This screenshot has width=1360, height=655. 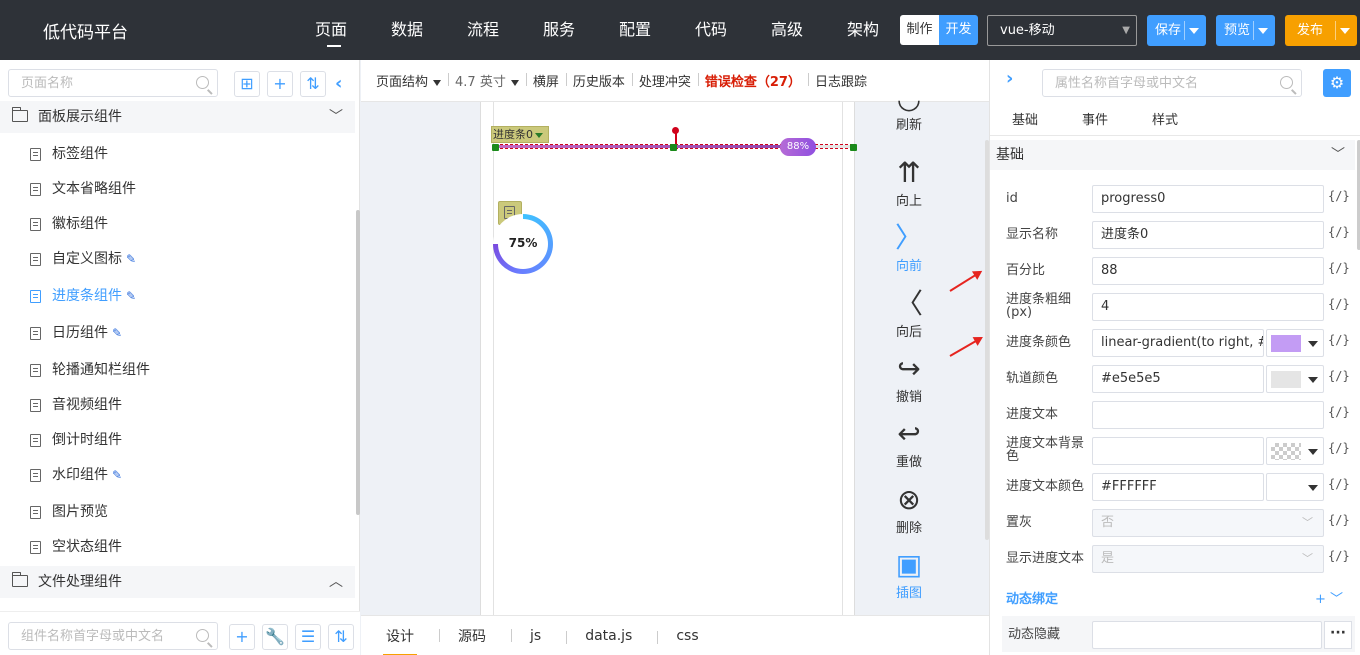 I want to click on progress-text-field, so click(x=1208, y=415).